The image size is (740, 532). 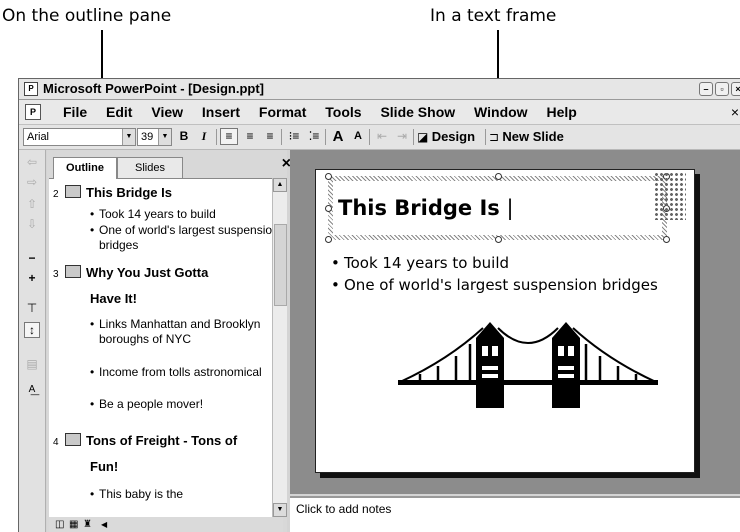 I want to click on bold-button: B, so click(x=184, y=136).